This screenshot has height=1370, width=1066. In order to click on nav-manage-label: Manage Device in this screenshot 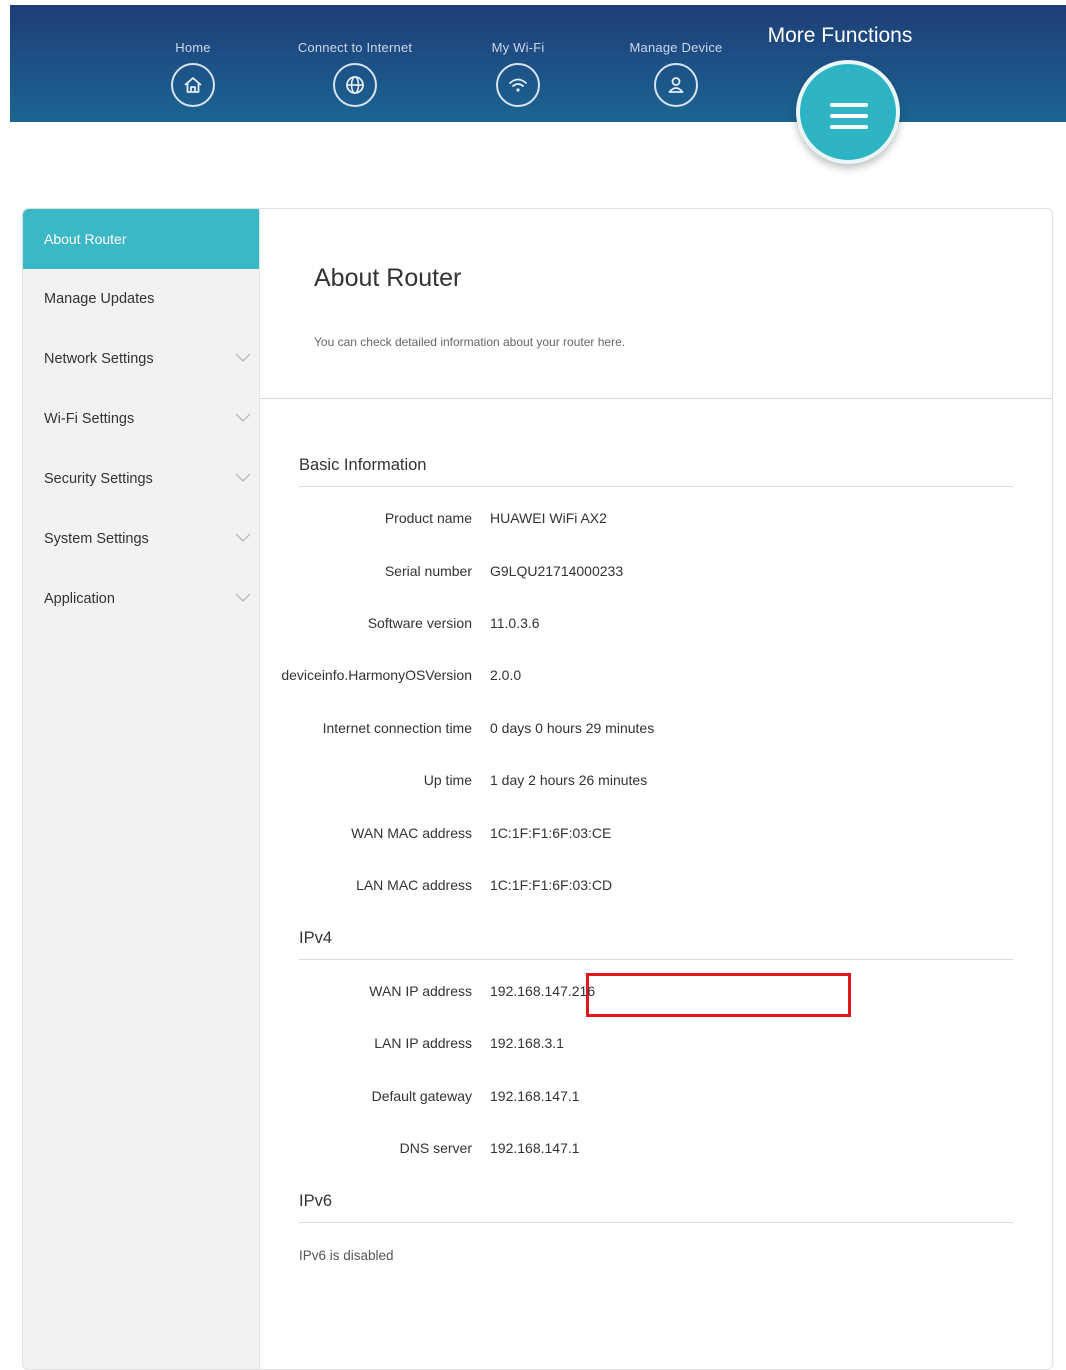, I will do `click(676, 47)`.